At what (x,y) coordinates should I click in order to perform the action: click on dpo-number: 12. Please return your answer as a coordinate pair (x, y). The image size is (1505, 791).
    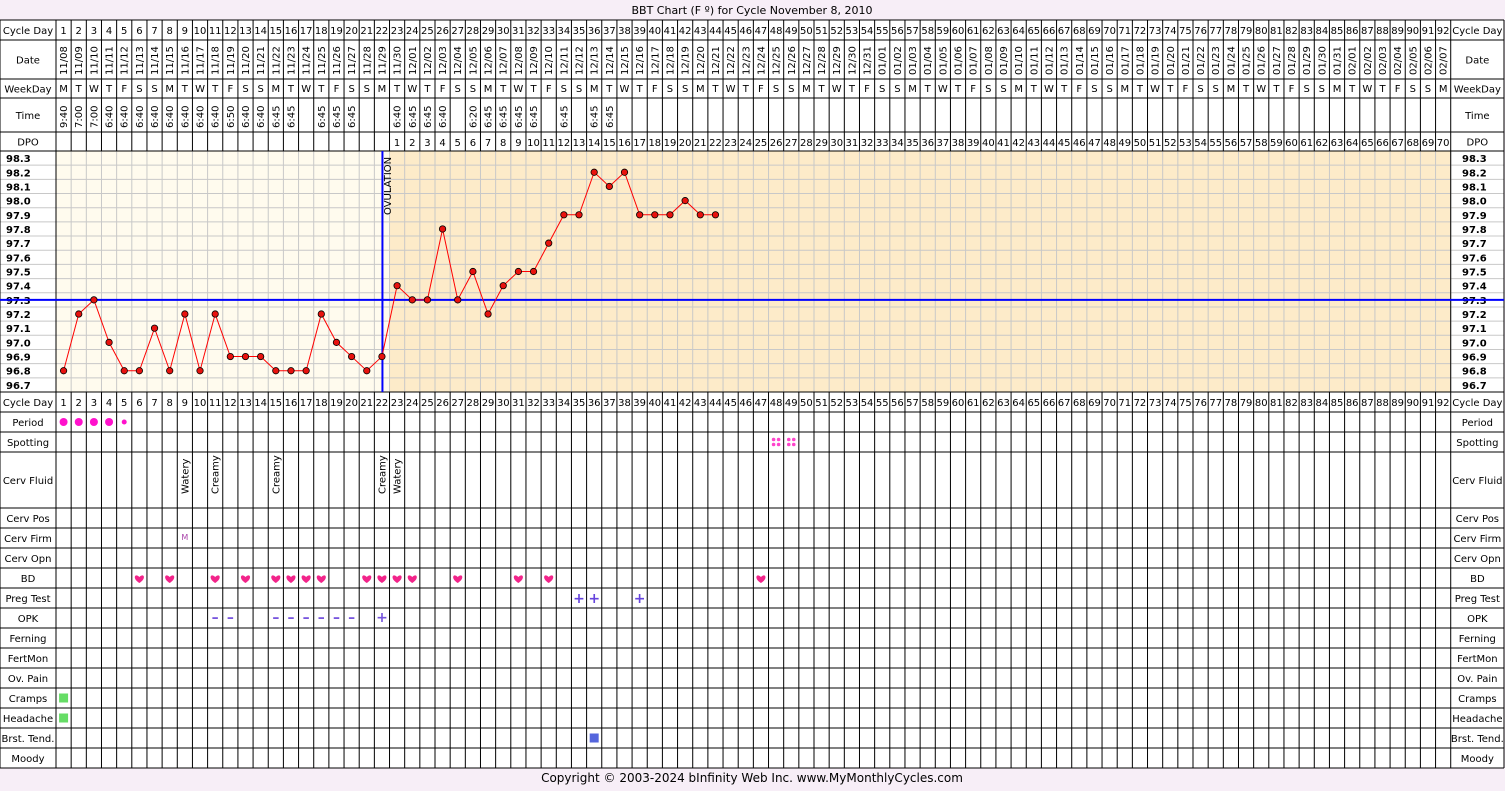
    Looking at the image, I should click on (563, 143).